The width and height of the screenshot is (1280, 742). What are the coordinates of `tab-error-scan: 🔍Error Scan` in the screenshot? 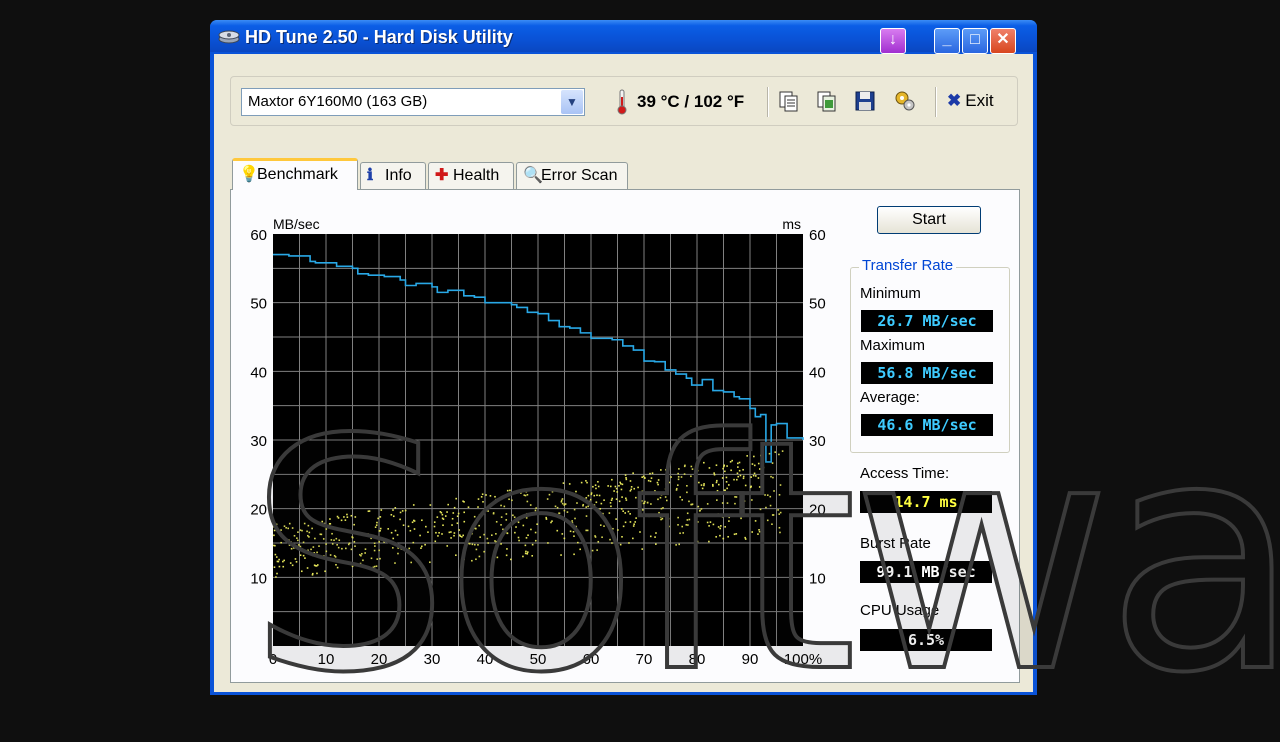 It's located at (572, 176).